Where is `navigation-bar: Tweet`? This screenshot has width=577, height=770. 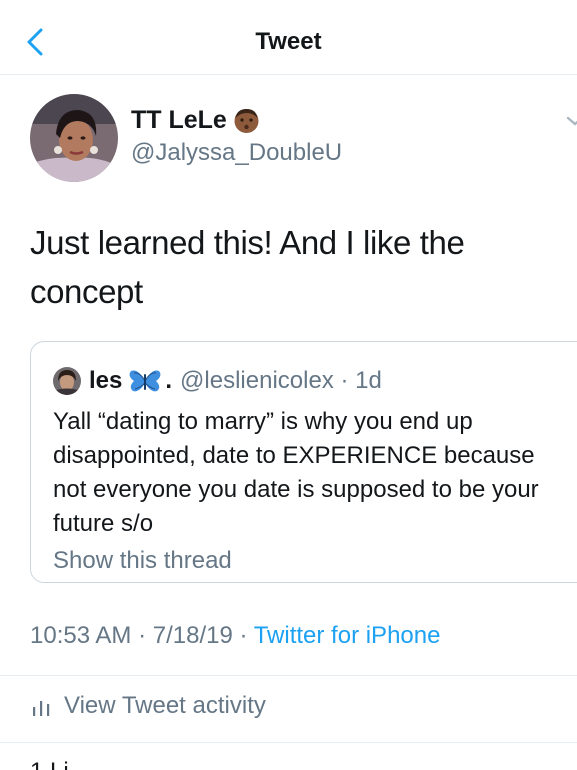
navigation-bar: Tweet is located at coordinates (288, 43).